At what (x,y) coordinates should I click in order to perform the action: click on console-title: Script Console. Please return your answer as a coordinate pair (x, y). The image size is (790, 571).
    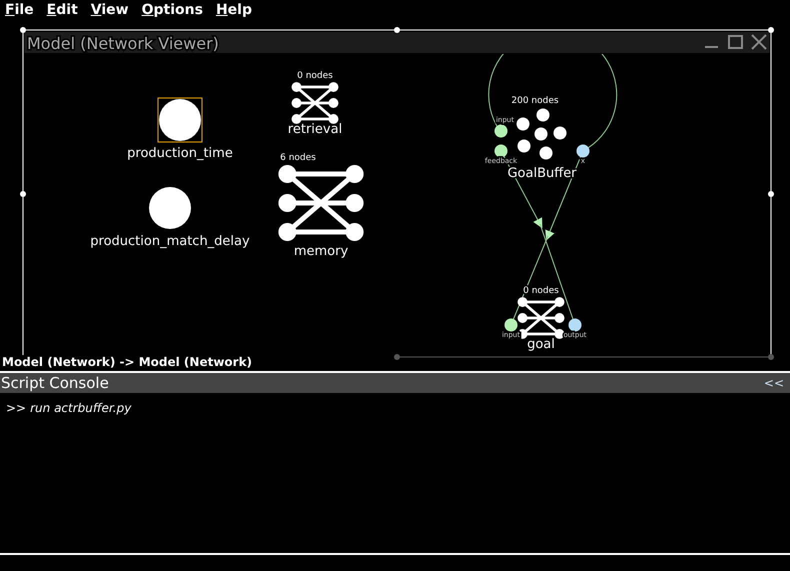
    Looking at the image, I should click on (54, 383).